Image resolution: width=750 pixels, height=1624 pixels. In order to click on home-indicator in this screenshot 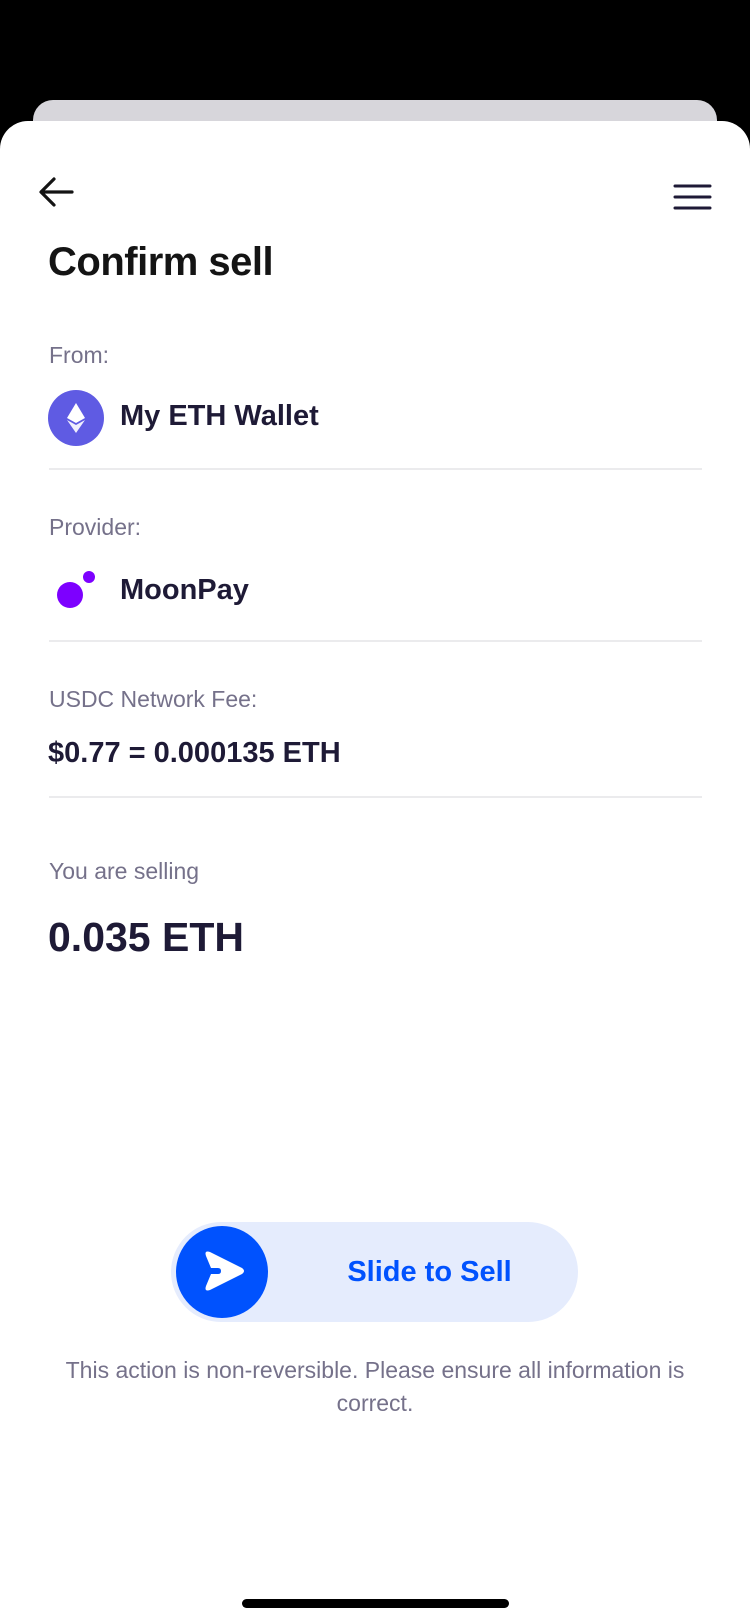, I will do `click(375, 1603)`.